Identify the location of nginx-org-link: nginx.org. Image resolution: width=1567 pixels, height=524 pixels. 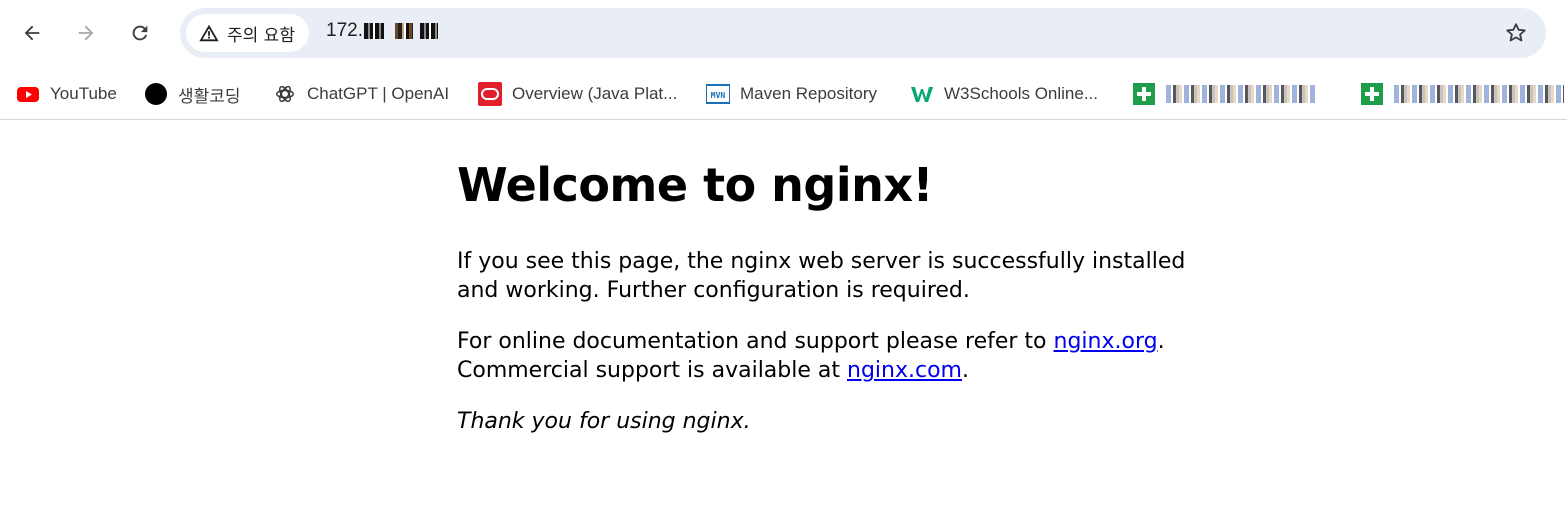
(1106, 341).